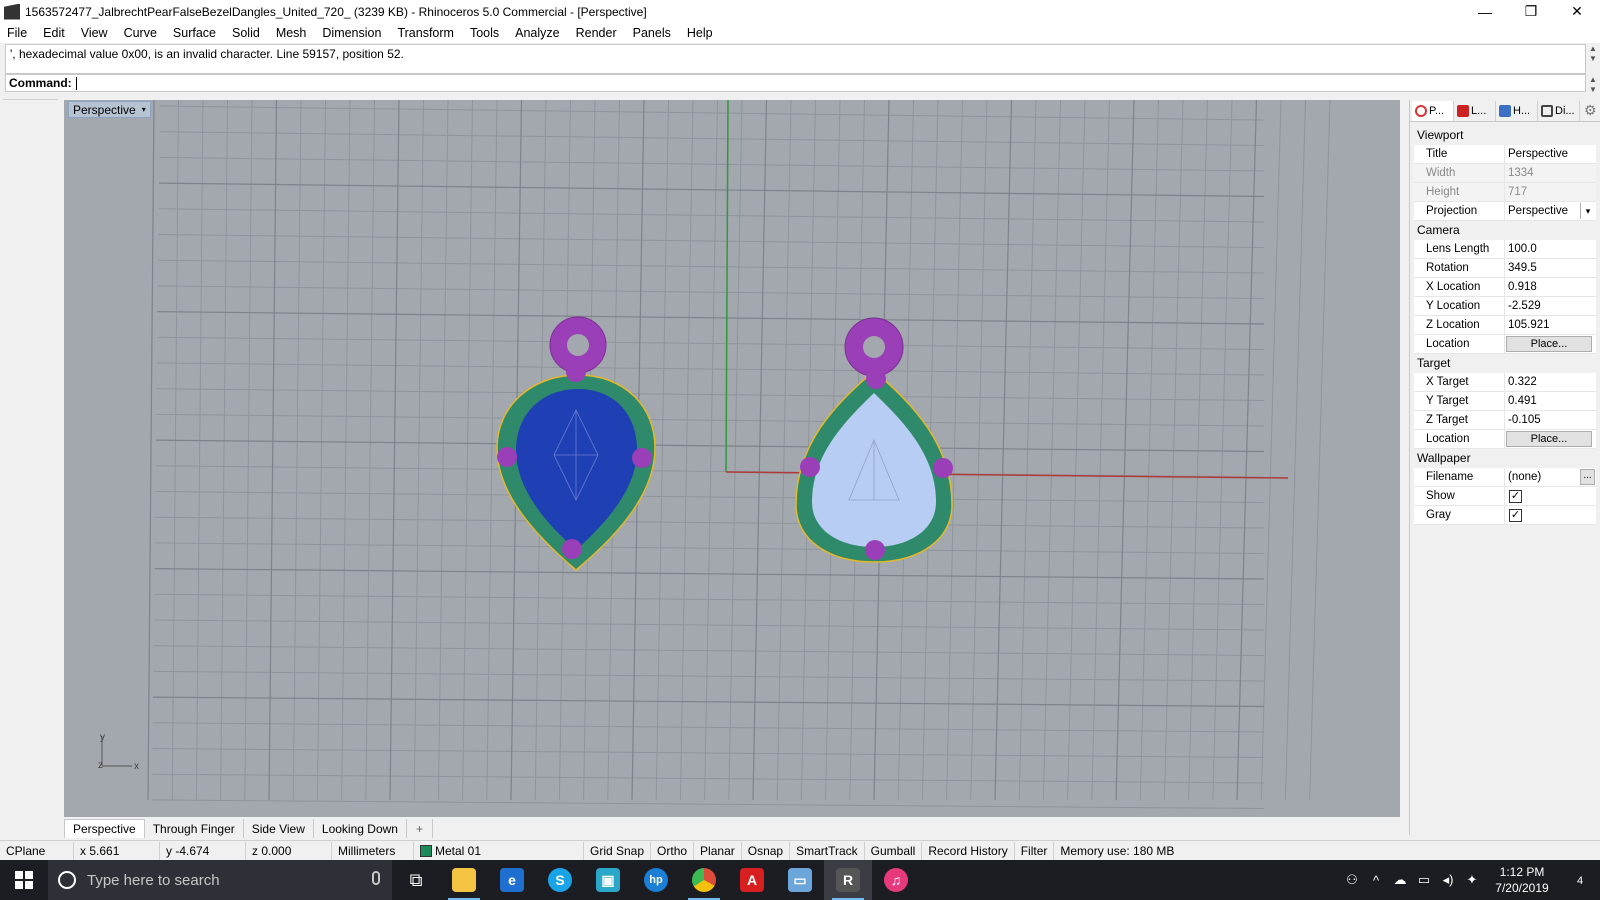 The height and width of the screenshot is (900, 1600). Describe the element at coordinates (1448, 880) in the screenshot. I see `volume-icon: ◂)` at that location.